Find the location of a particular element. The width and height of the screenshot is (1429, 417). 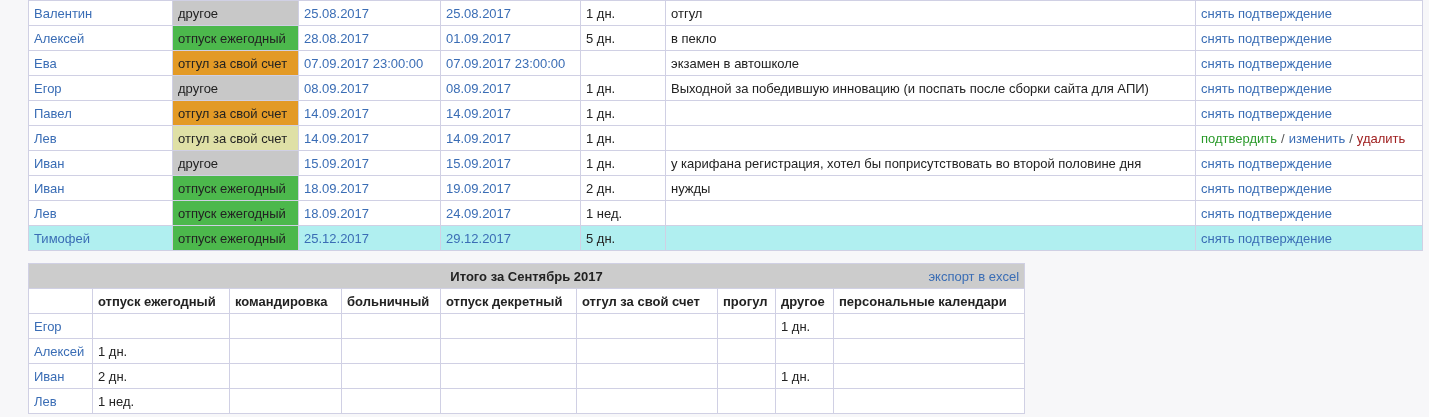

comment-cell: нужды is located at coordinates (930, 188).